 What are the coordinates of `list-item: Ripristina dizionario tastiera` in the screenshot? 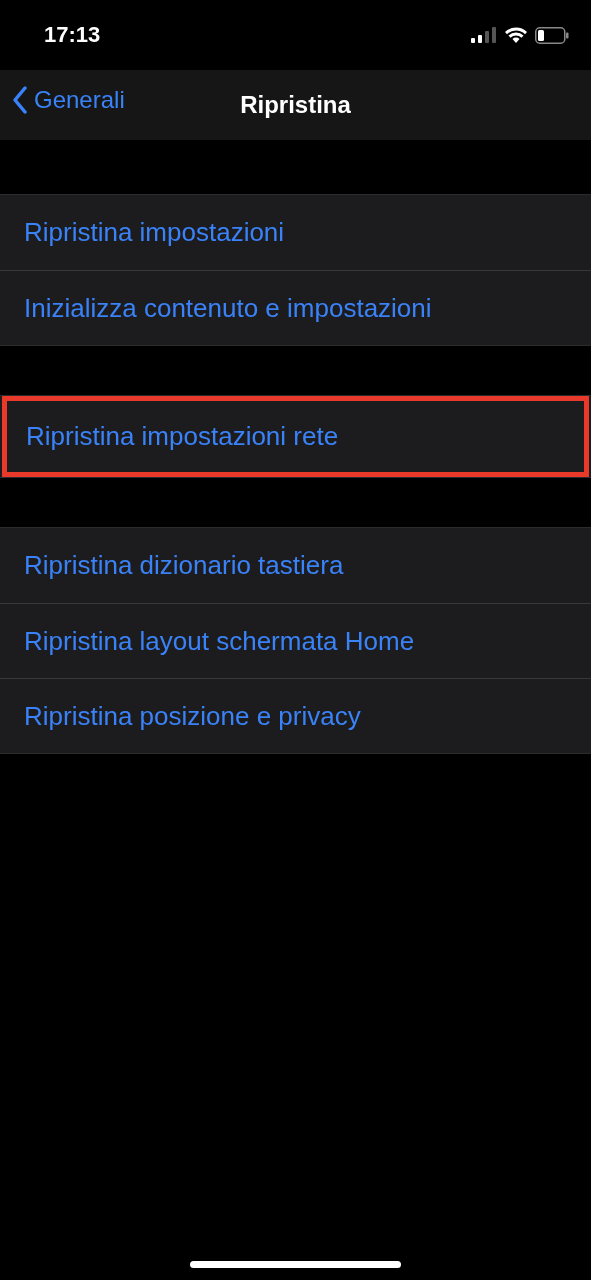 It's located at (295, 565).